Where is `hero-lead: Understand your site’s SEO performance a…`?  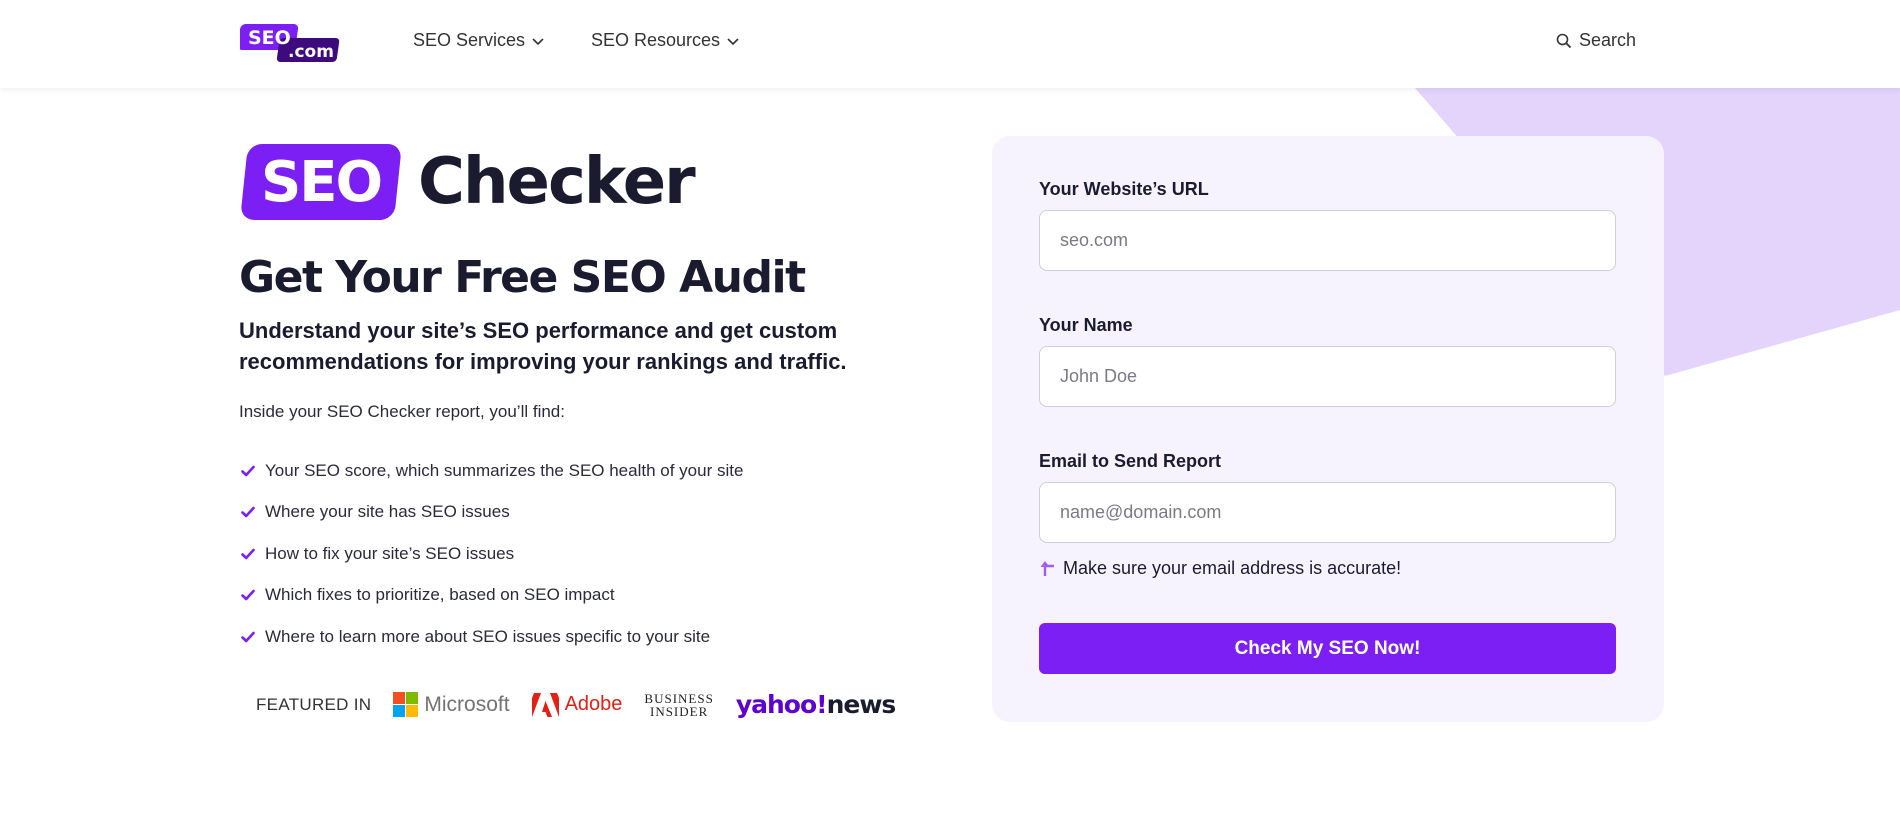
hero-lead: Understand your site’s SEO performance a… is located at coordinates (543, 346).